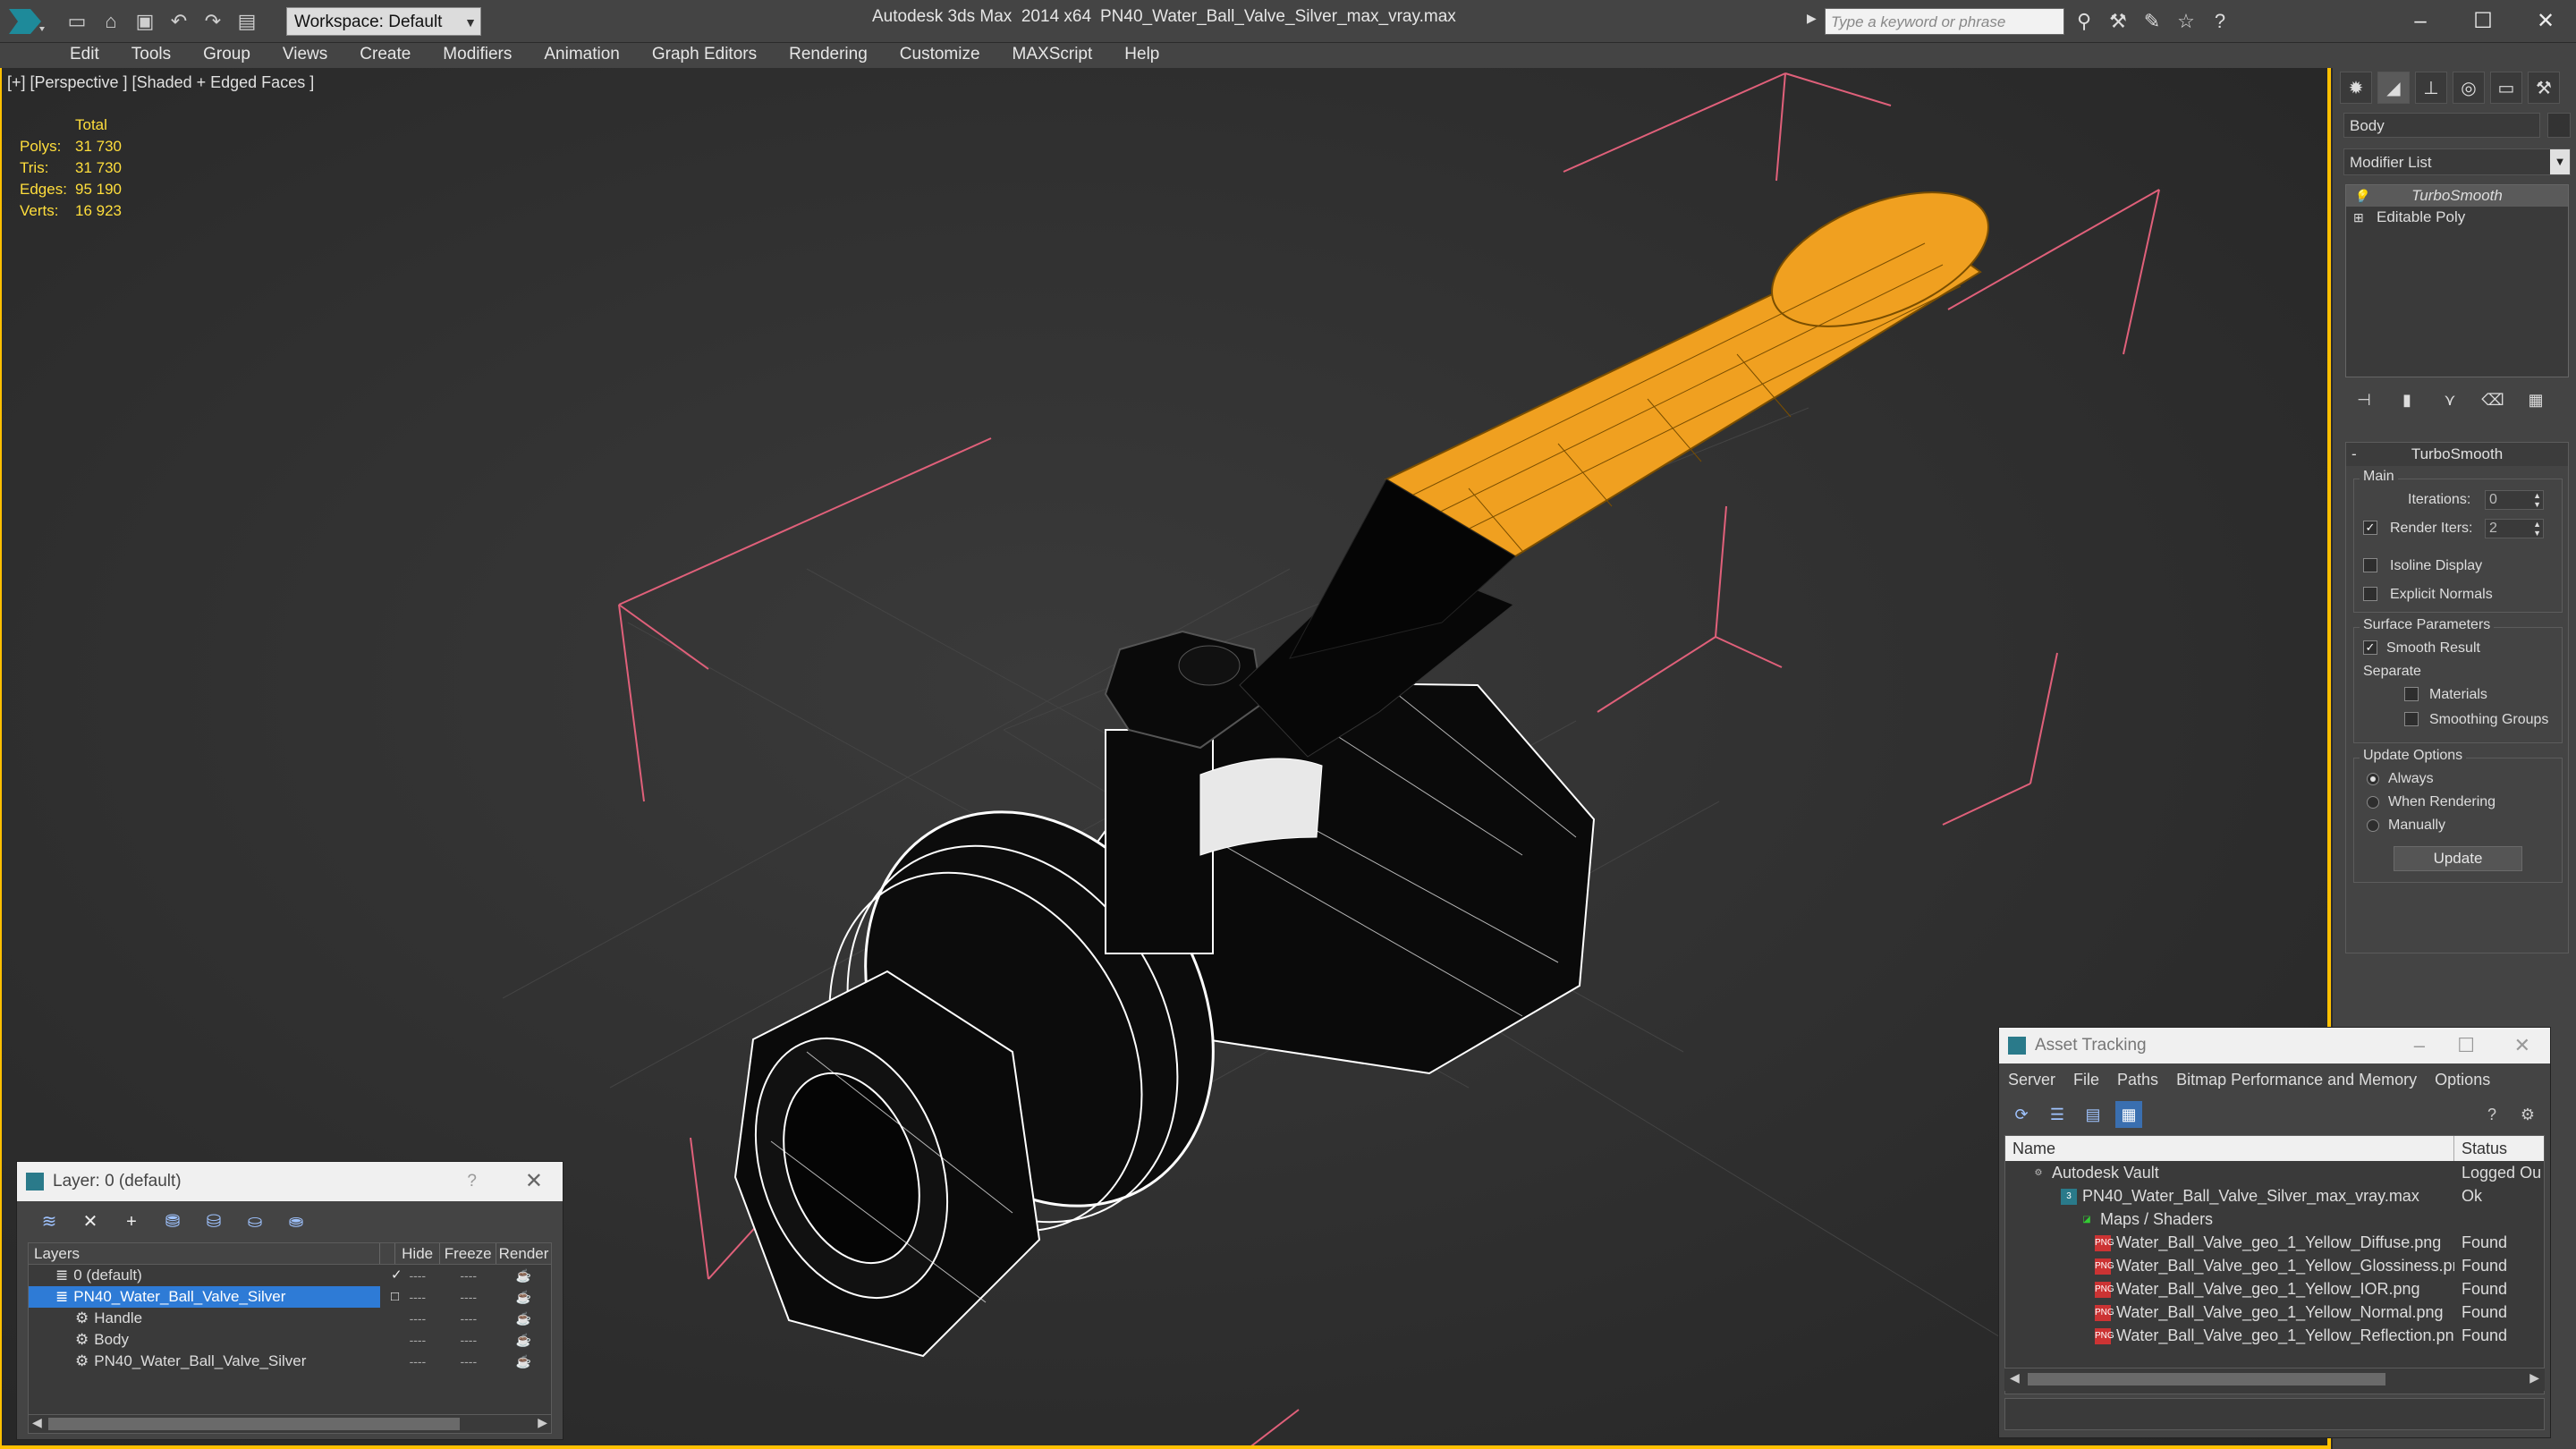 The width and height of the screenshot is (2576, 1449). I want to click on menu-paths: Paths, so click(2137, 1080).